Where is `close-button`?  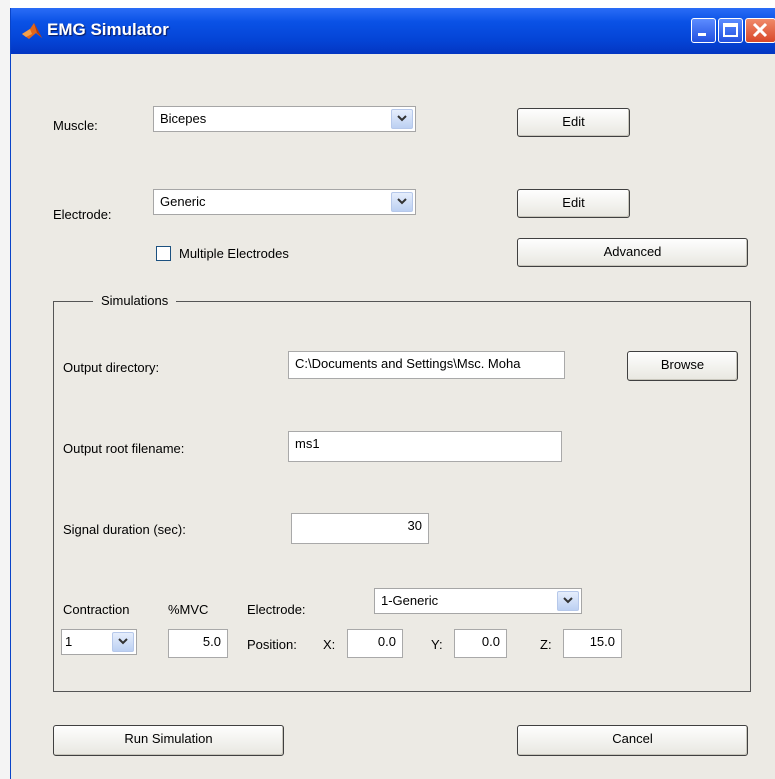 close-button is located at coordinates (760, 30).